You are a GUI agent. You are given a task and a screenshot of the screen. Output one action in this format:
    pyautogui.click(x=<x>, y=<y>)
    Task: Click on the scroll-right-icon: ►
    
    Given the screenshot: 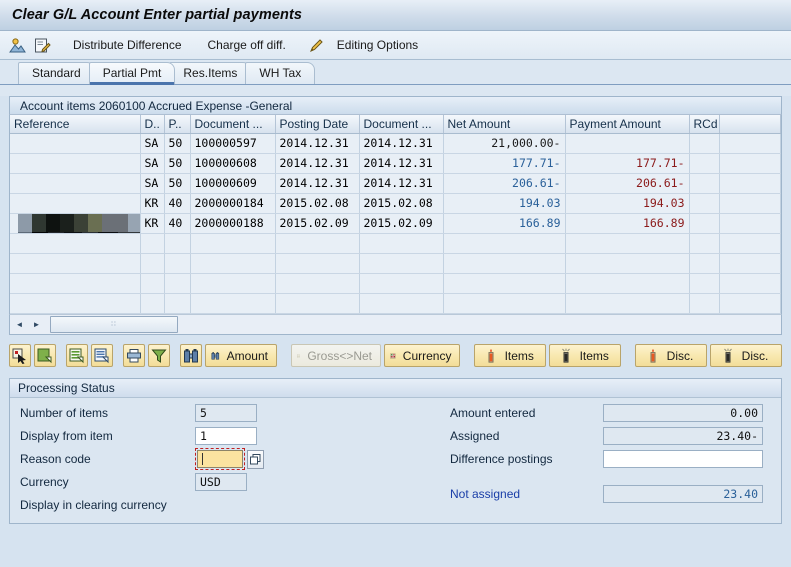 What is the action you would take?
    pyautogui.click(x=36, y=324)
    